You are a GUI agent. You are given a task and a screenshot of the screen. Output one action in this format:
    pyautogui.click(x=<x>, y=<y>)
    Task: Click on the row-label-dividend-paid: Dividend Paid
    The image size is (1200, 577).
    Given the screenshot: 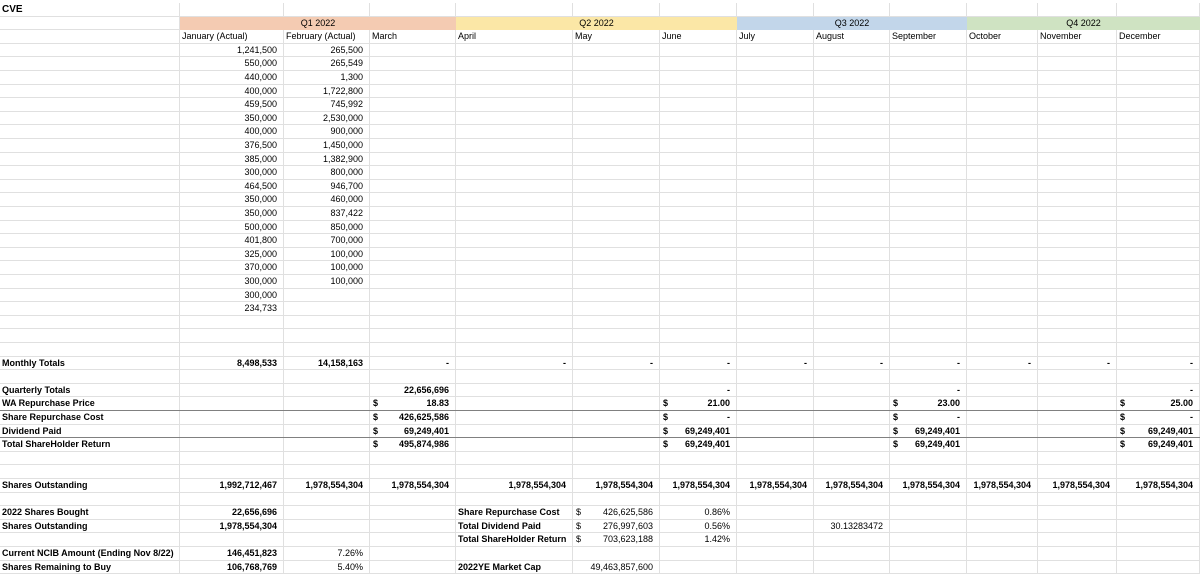 What is the action you would take?
    pyautogui.click(x=90, y=431)
    